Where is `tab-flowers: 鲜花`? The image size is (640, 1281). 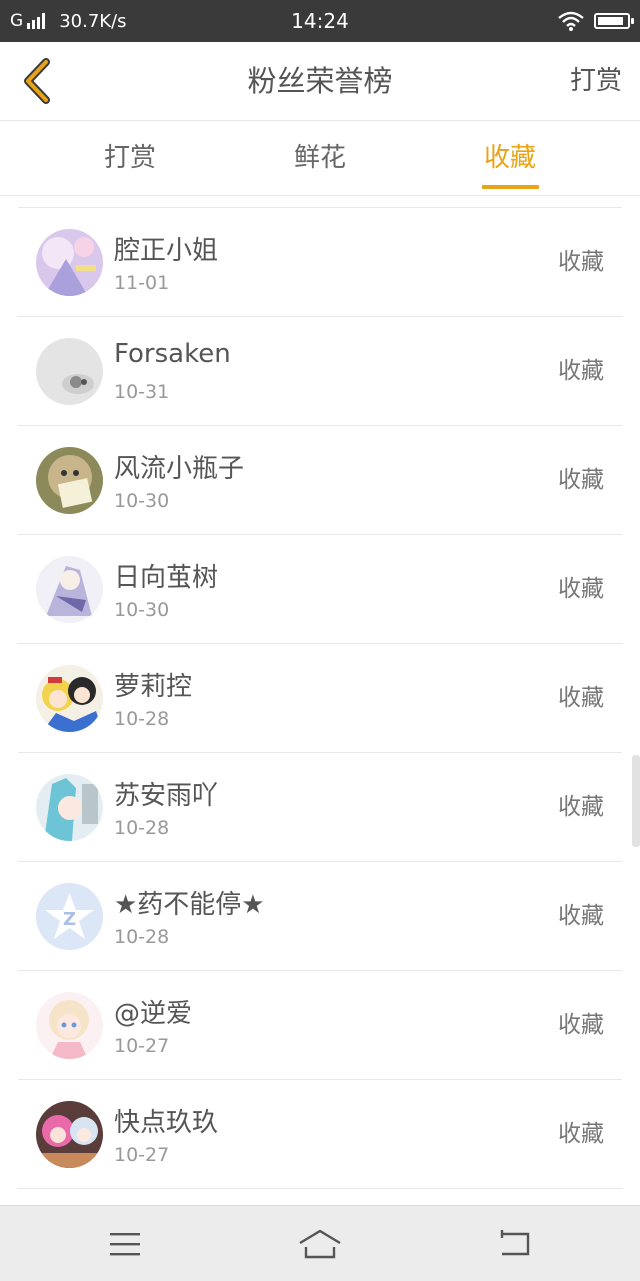
tab-flowers: 鲜花 is located at coordinates (320, 158).